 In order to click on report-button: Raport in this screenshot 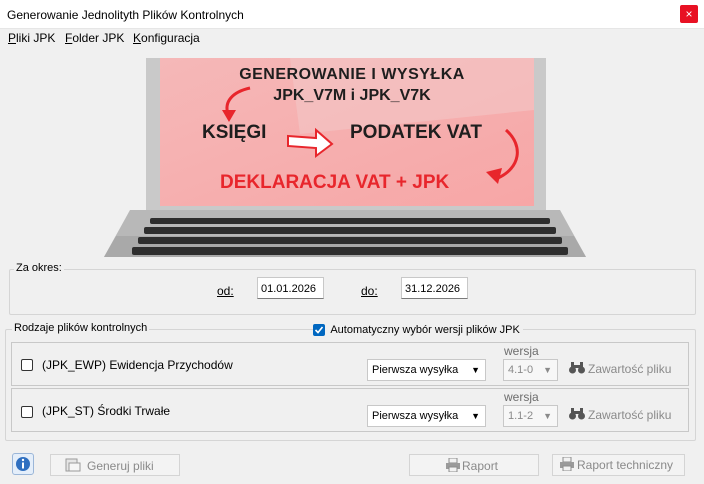, I will do `click(474, 465)`.